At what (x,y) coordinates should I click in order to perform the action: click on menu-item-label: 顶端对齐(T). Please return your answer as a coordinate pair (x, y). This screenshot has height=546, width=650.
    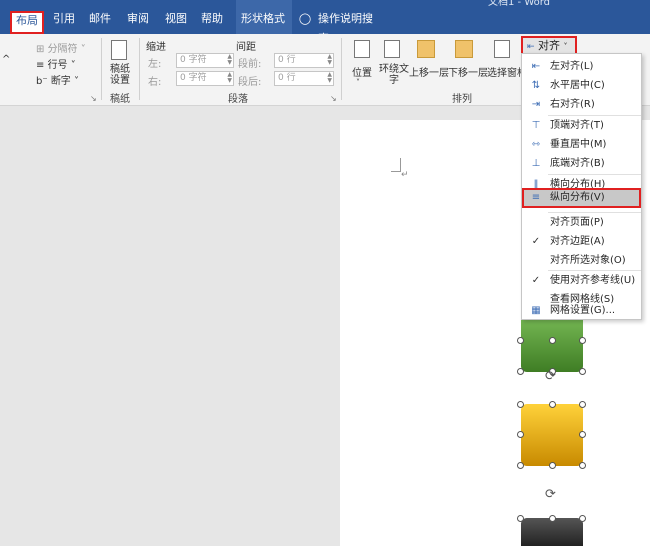
    Looking at the image, I should click on (577, 125).